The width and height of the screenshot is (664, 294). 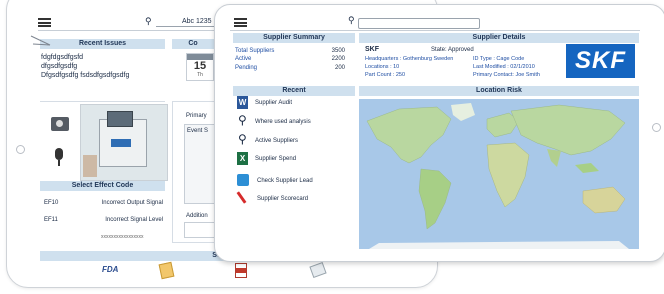 What do you see at coordinates (338, 51) in the screenshot?
I see `summary-value: 3500` at bounding box center [338, 51].